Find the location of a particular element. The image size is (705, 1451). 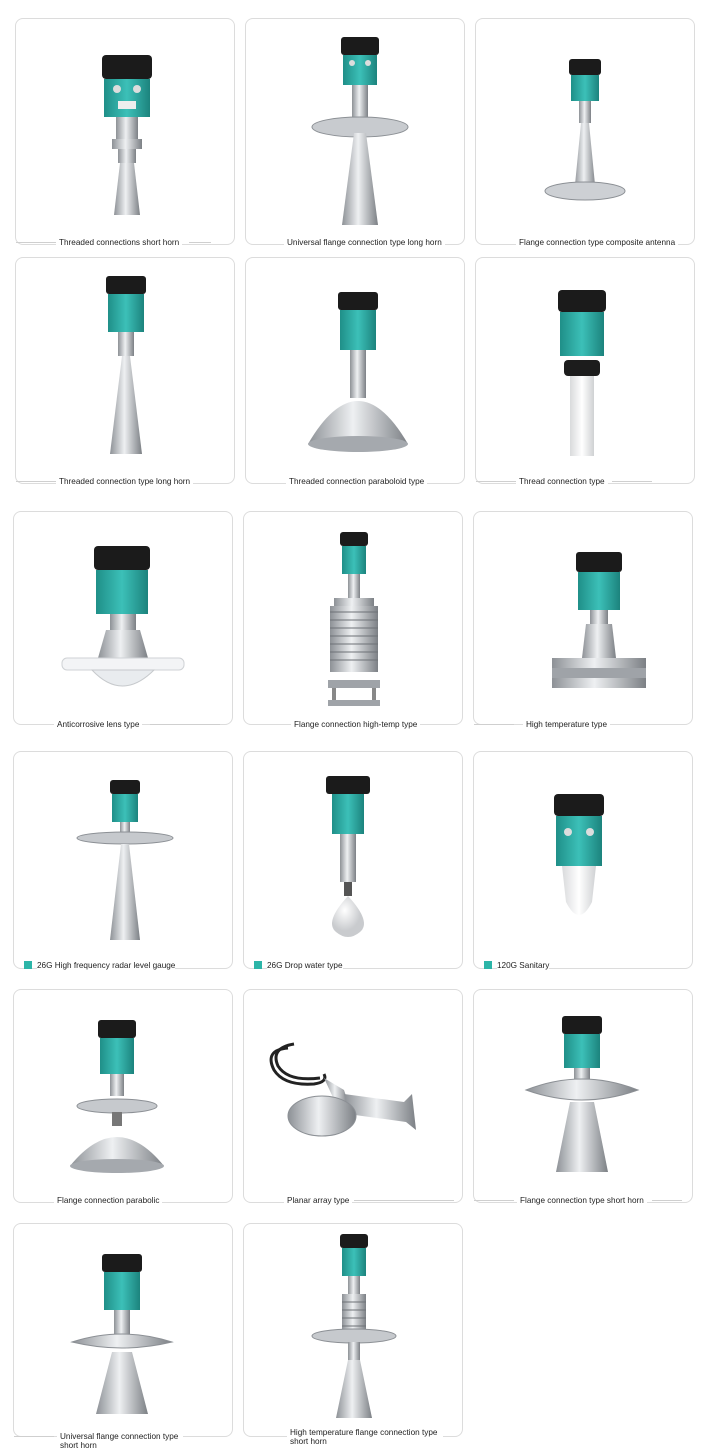

product-caption: Anticorrosive lens type is located at coordinates (98, 724).